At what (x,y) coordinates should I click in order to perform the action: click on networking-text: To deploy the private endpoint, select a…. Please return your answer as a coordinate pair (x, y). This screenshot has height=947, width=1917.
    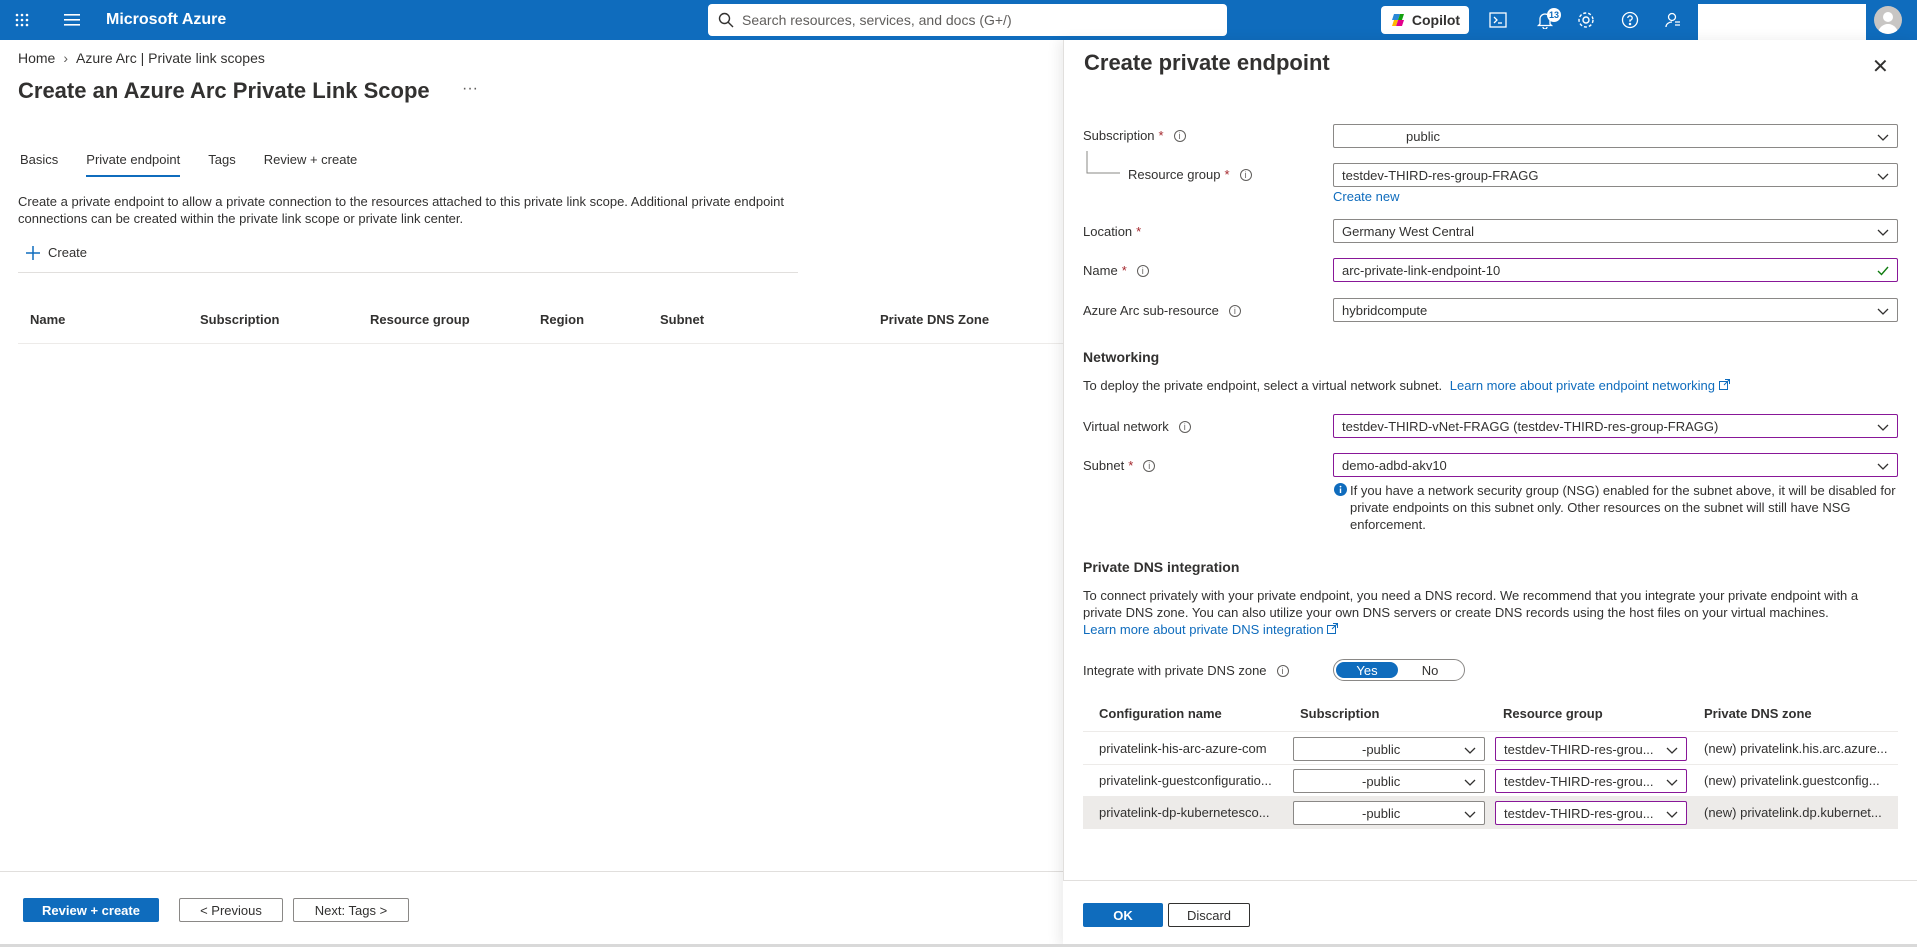
    Looking at the image, I should click on (1406, 385).